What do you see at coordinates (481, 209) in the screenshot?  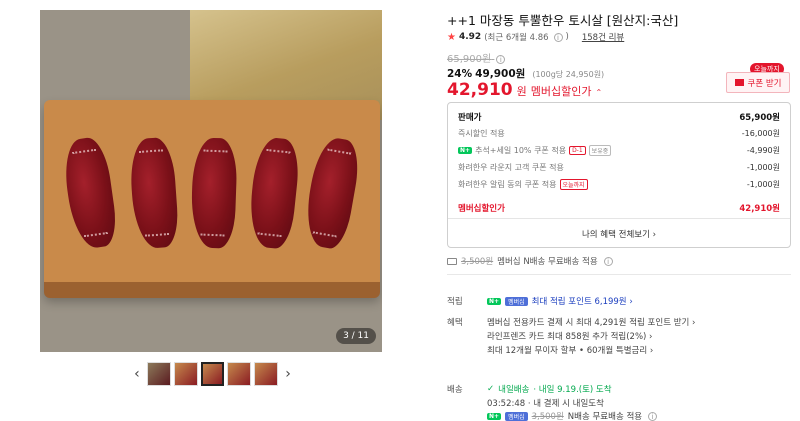 I see `breakdown-total-label: 멤버십할인가` at bounding box center [481, 209].